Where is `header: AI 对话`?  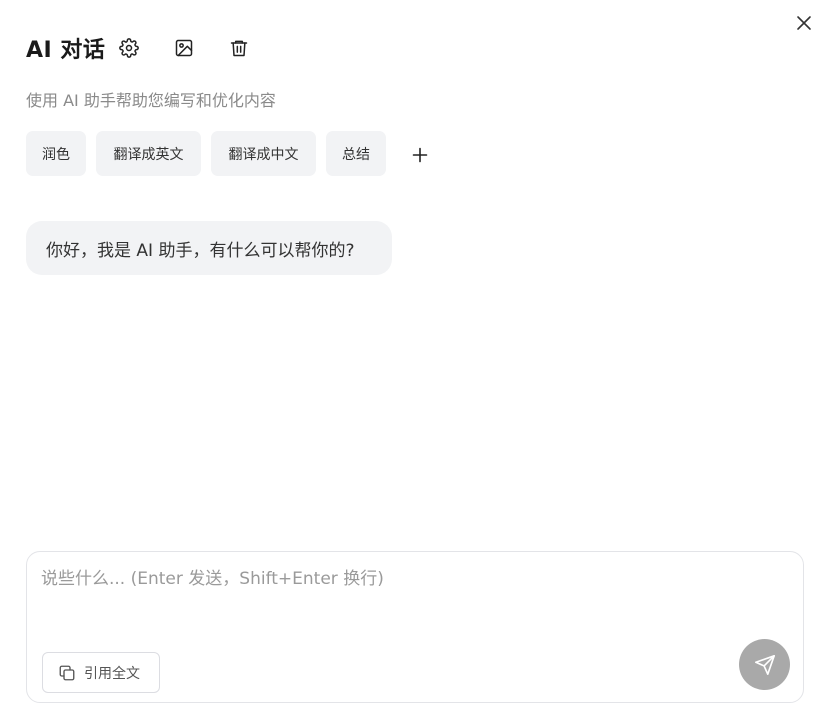
header: AI 对话 is located at coordinates (65, 48).